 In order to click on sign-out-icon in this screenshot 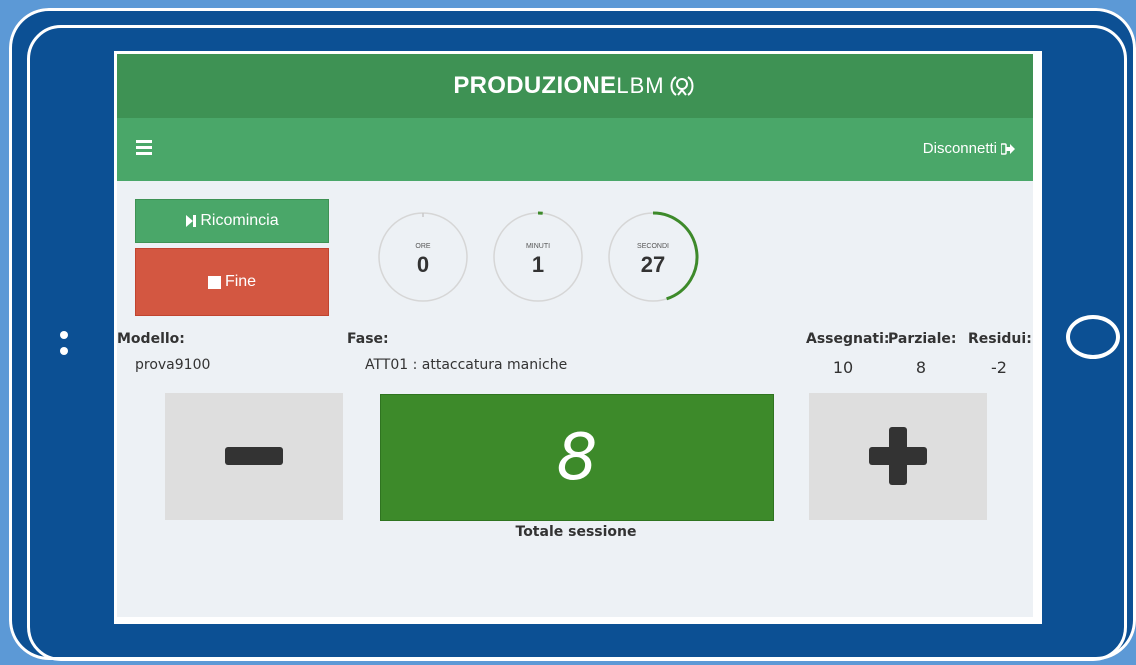, I will do `click(1008, 148)`.